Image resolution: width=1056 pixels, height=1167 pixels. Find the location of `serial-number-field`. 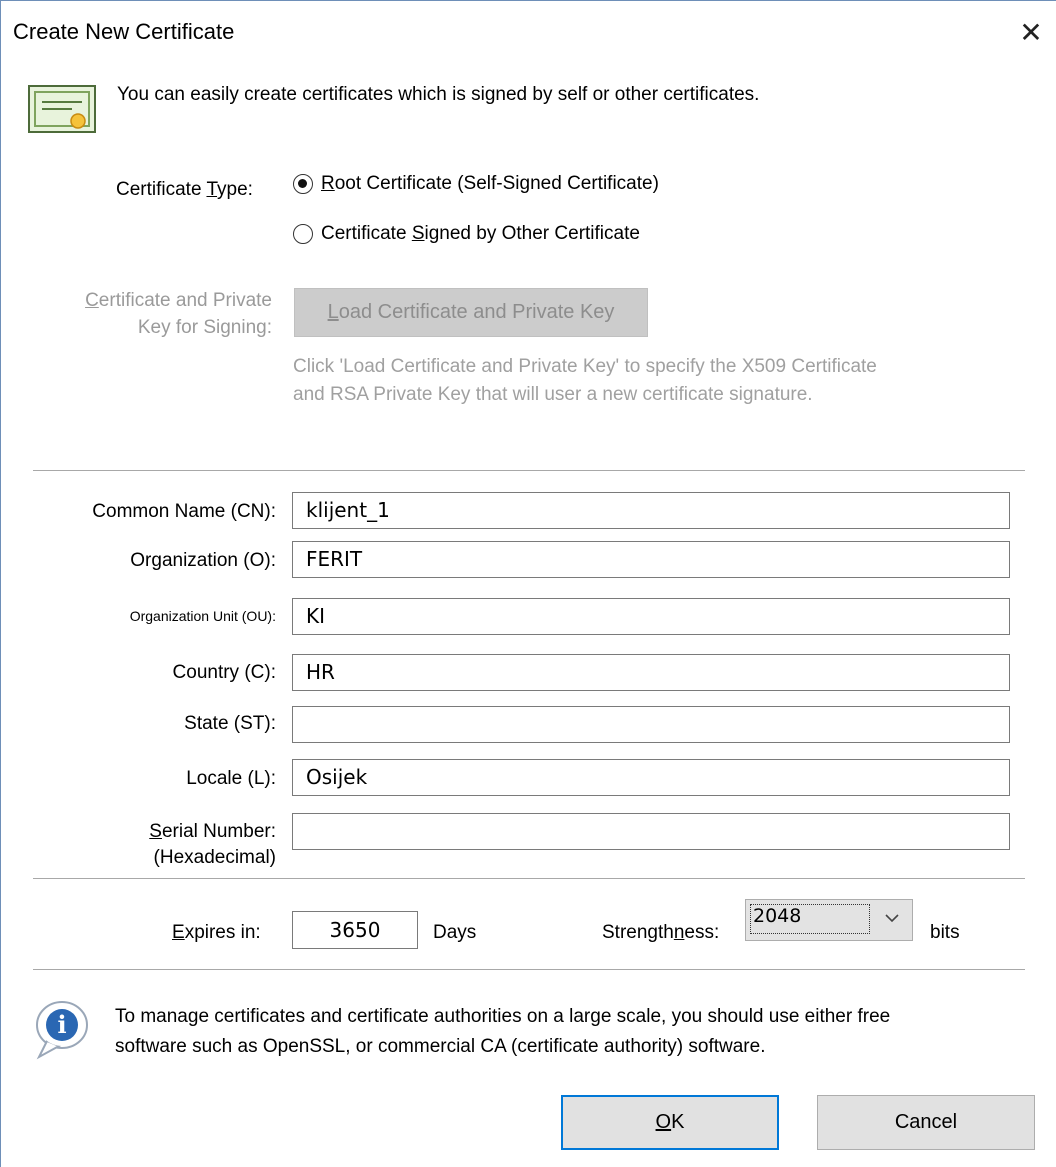

serial-number-field is located at coordinates (651, 831).